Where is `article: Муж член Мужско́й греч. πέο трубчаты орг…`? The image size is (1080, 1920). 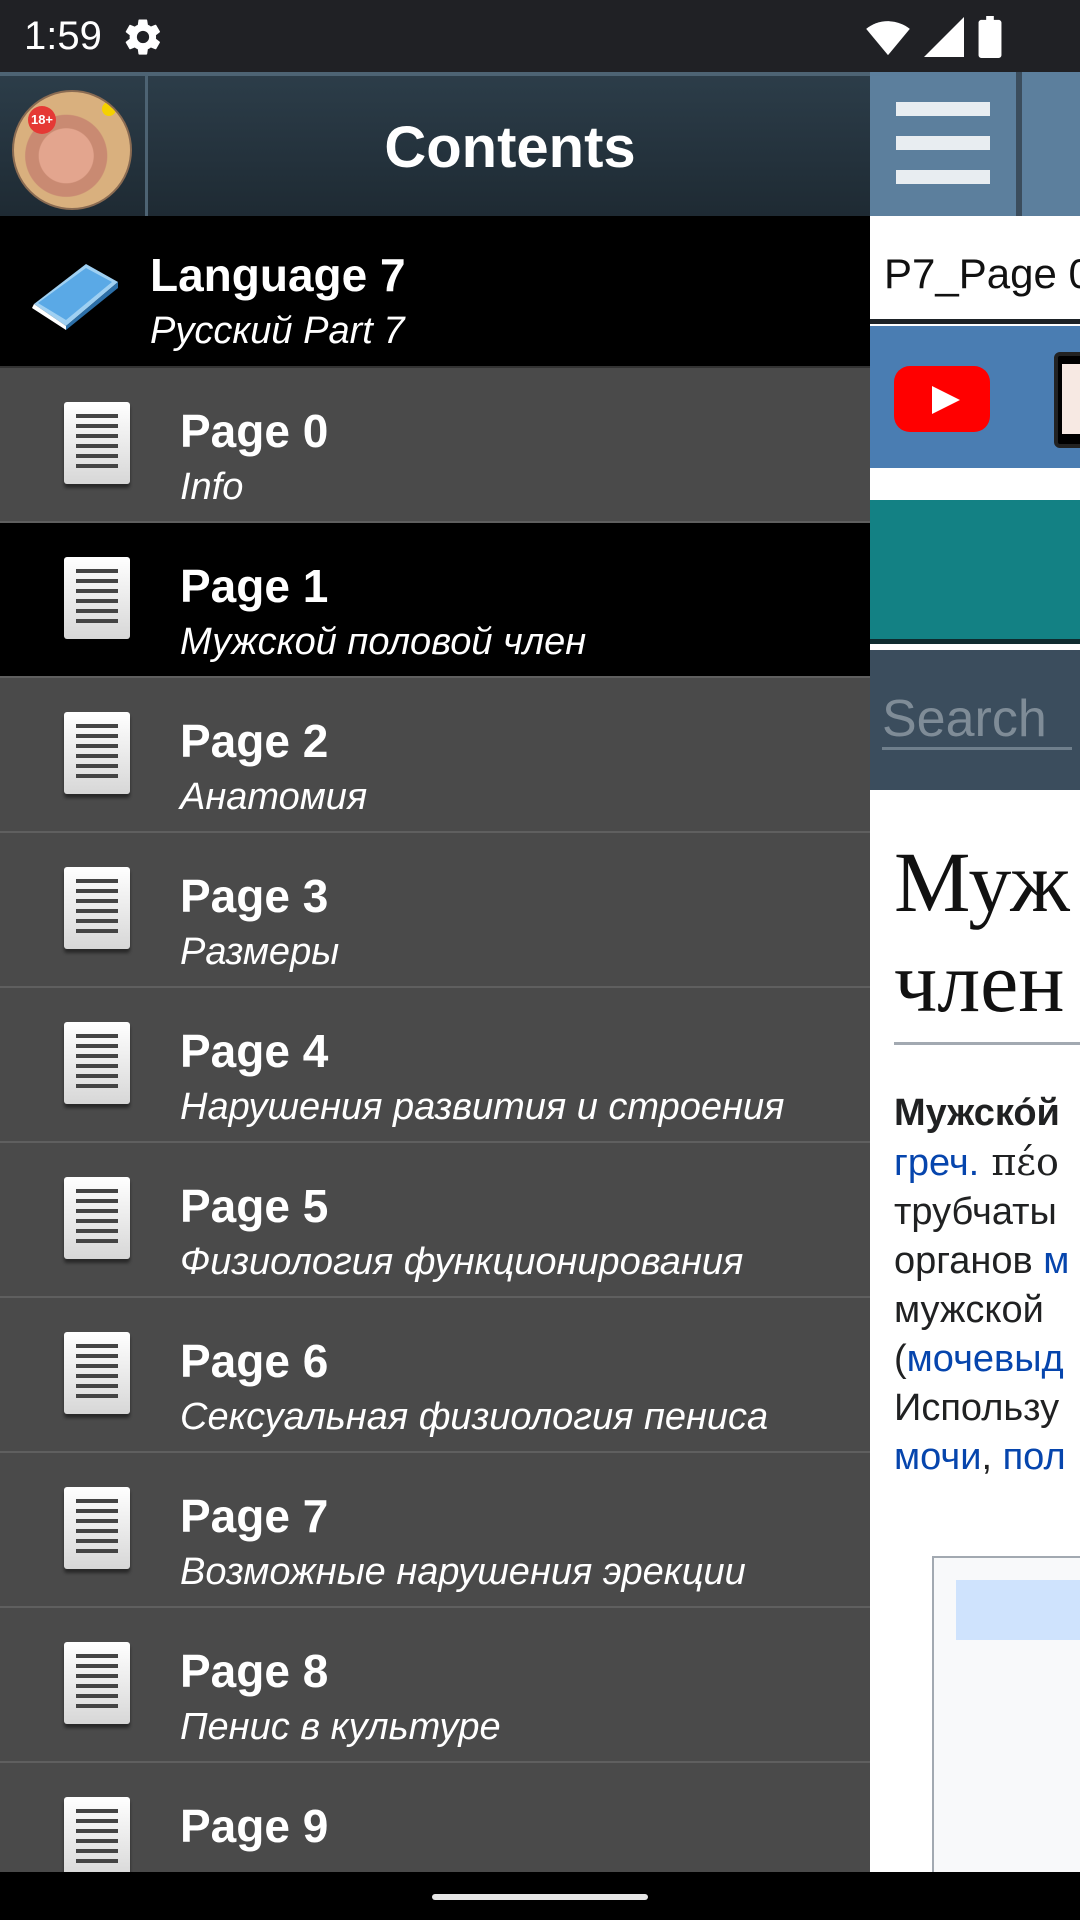
article: Муж член Мужско́й греч. πέο трубчаты орг… is located at coordinates (987, 1157).